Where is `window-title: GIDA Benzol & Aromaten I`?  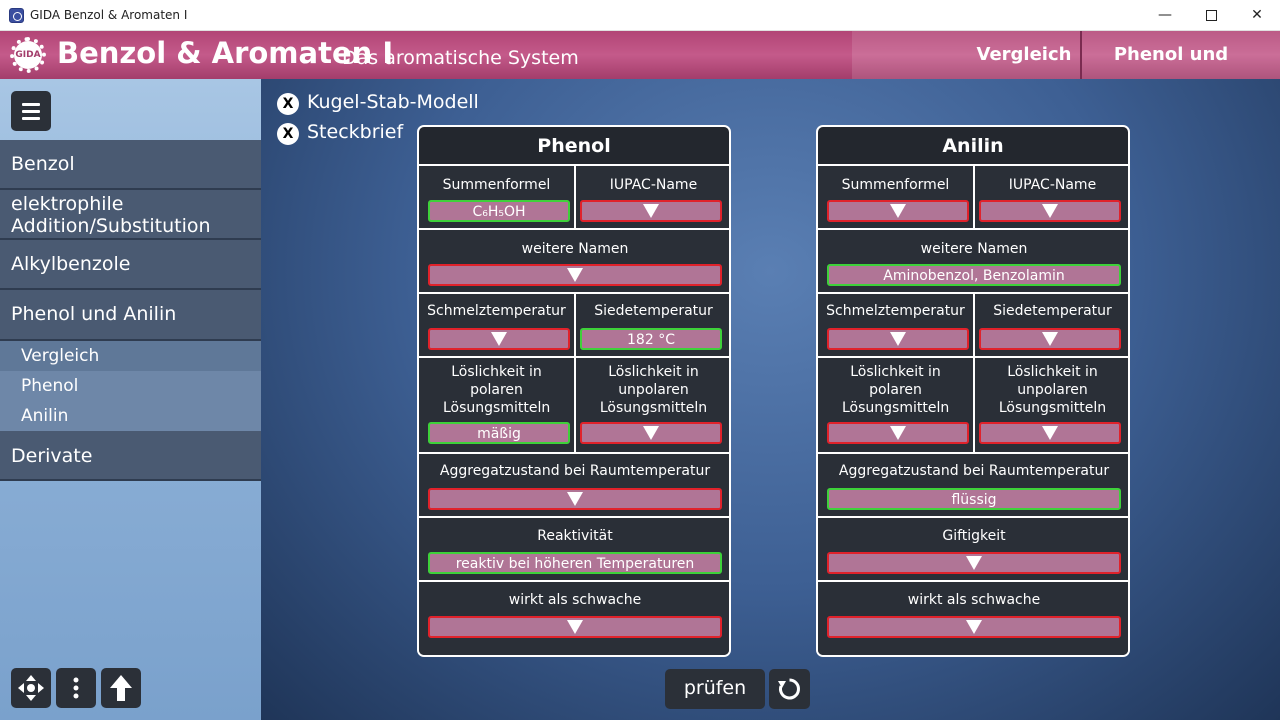 window-title: GIDA Benzol & Aromaten I is located at coordinates (109, 15).